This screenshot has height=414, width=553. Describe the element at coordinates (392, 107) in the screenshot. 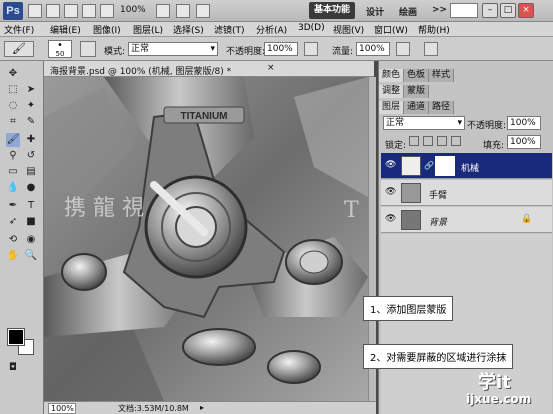

I see `tab-layers: 图层` at that location.